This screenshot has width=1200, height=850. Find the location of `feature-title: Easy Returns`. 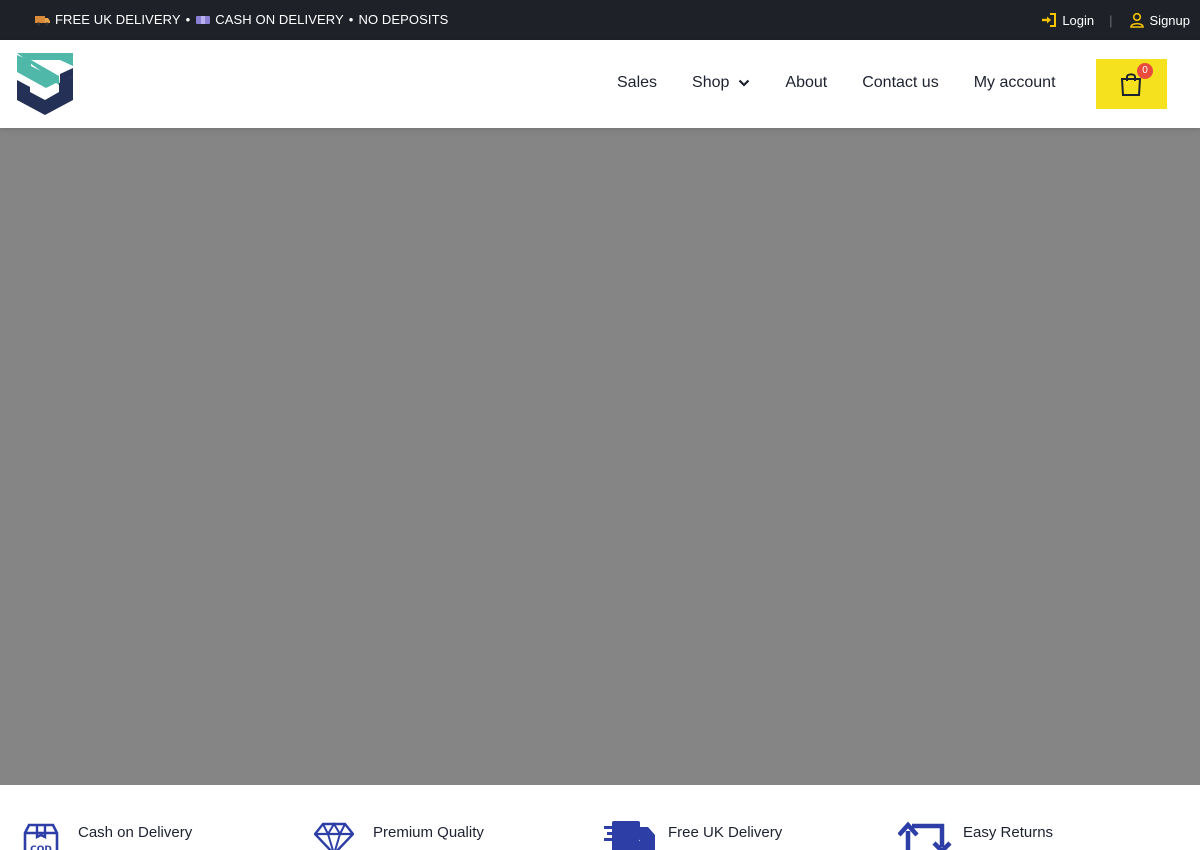

feature-title: Easy Returns is located at coordinates (1008, 832).